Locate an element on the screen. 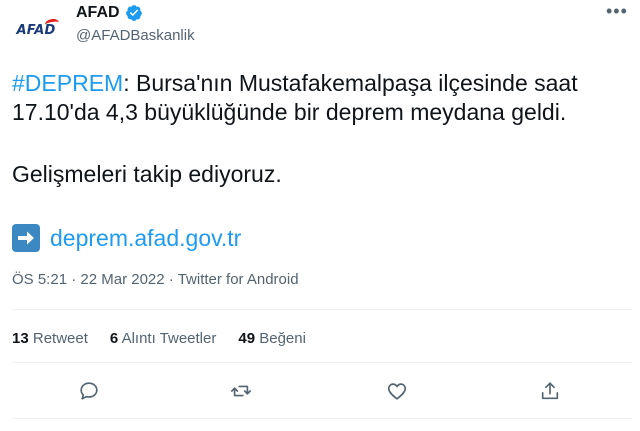 This screenshot has height=431, width=640. tweet-source: Twitter for Android is located at coordinates (238, 279).